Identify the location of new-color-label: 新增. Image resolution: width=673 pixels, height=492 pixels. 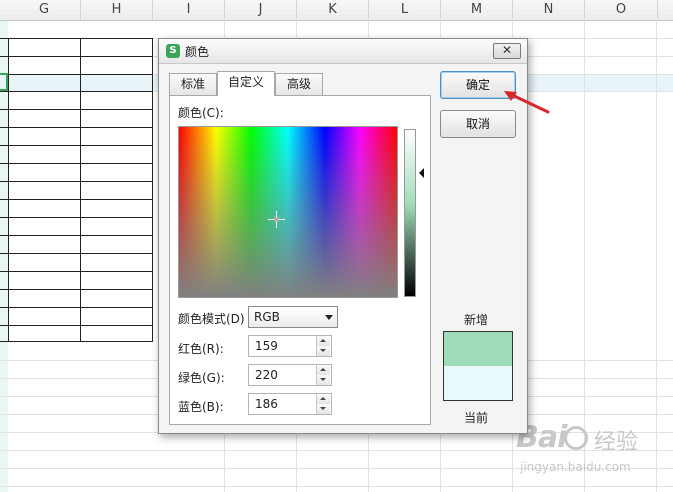
(476, 320).